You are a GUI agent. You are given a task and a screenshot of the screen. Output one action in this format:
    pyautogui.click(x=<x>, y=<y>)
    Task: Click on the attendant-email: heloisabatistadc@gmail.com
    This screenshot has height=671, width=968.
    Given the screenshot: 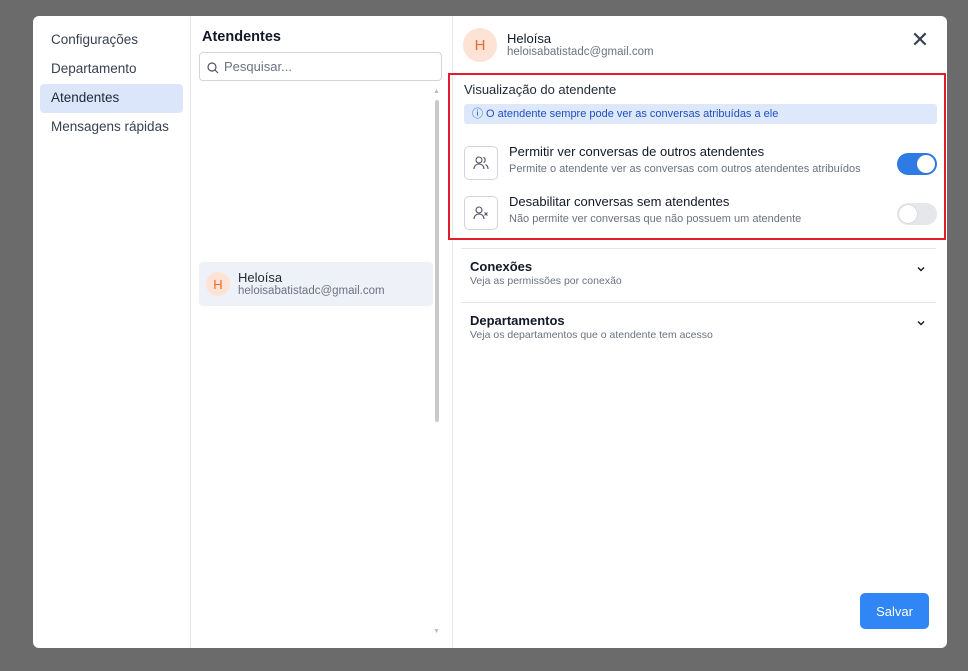 What is the action you would take?
    pyautogui.click(x=580, y=52)
    